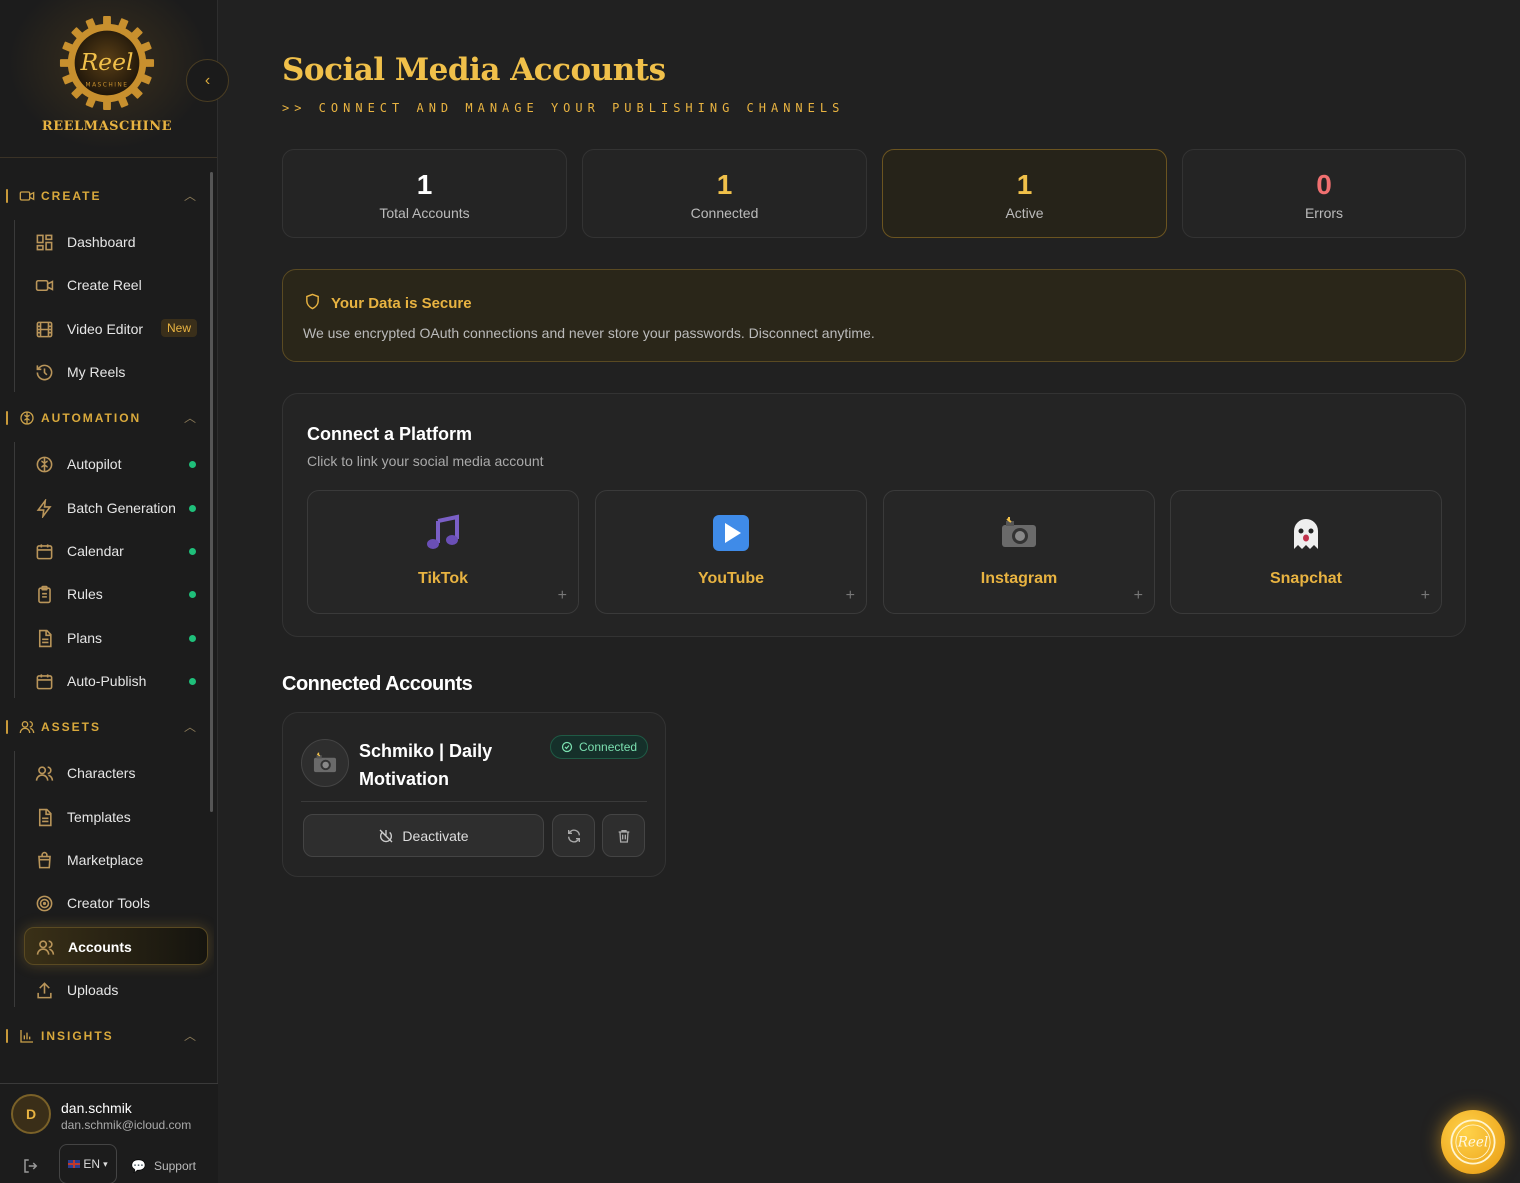 The image size is (1520, 1183). What do you see at coordinates (163, 1166) in the screenshot?
I see `support-link: 💬 Support` at bounding box center [163, 1166].